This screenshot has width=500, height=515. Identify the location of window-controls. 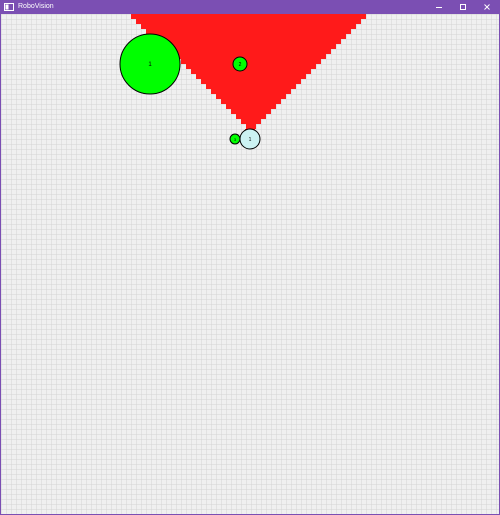
(463, 7).